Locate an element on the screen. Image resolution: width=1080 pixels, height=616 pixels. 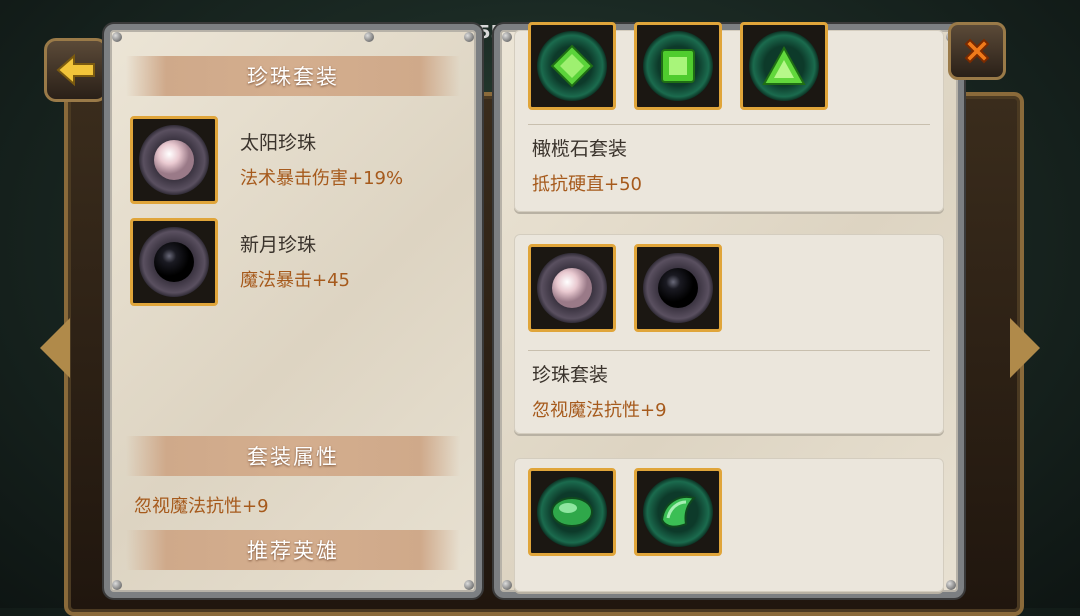
olivine-triangle-slot is located at coordinates (784, 66).